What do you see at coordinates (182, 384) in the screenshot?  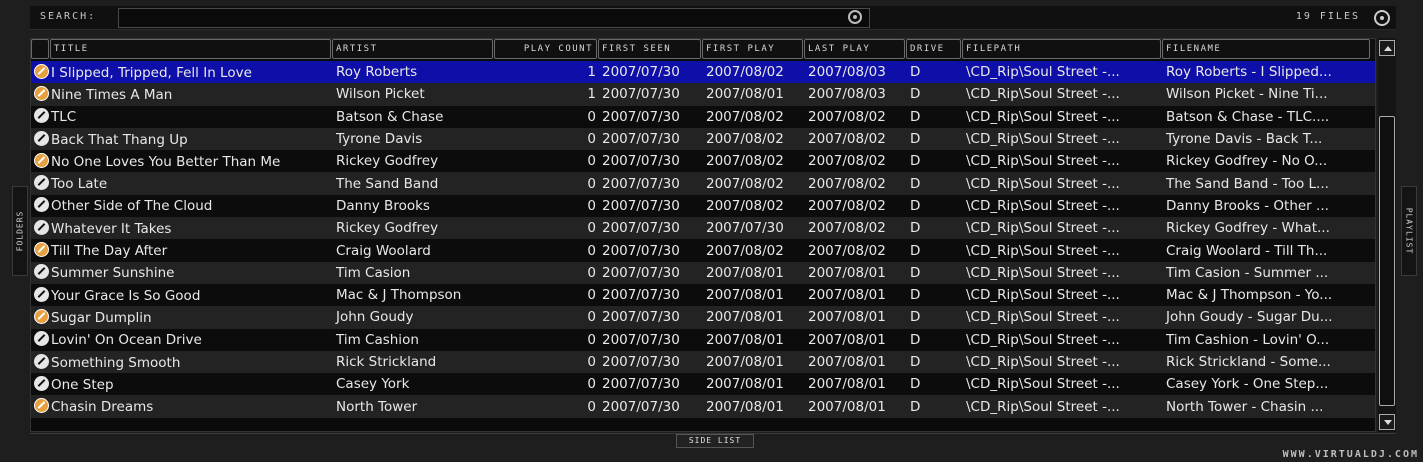 I see `cell-title: One Step` at bounding box center [182, 384].